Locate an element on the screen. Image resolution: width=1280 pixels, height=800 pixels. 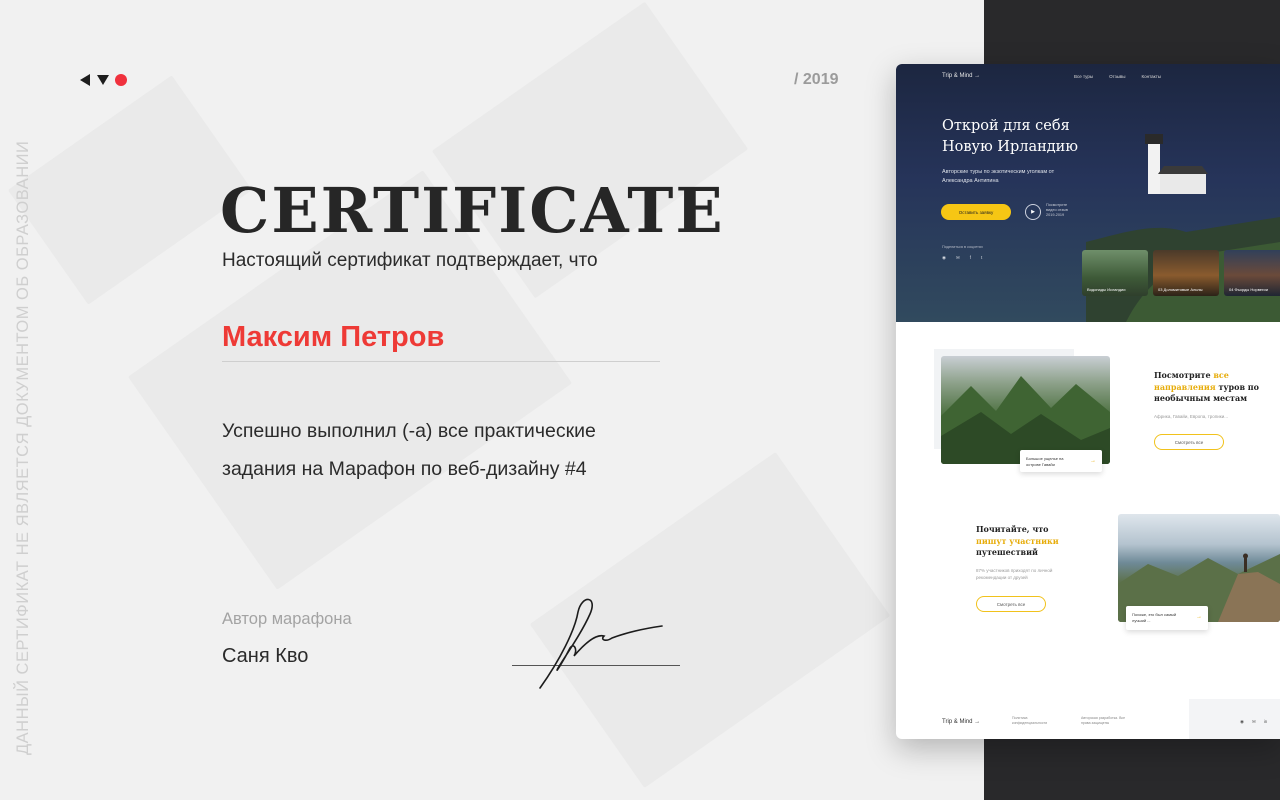
triangle-down-icon is located at coordinates (103, 80).